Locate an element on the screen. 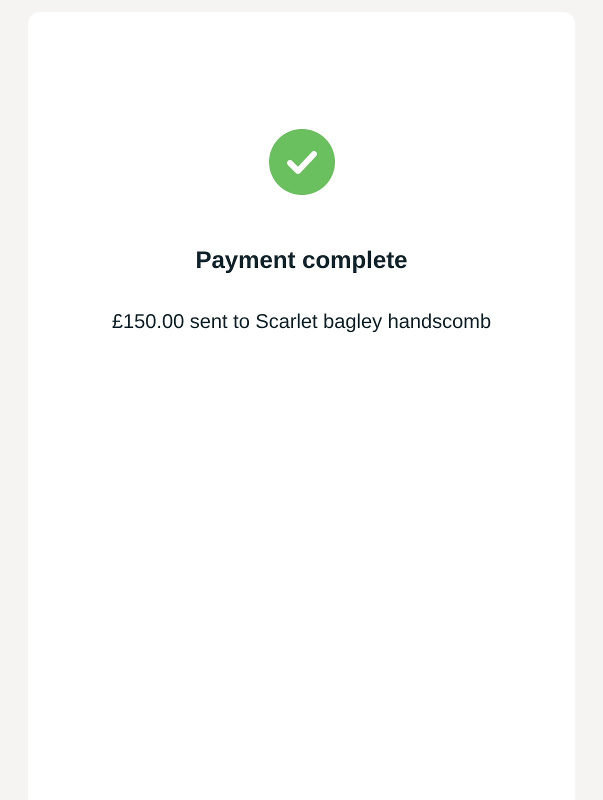 The image size is (603, 800). title: Payment complete is located at coordinates (301, 261).